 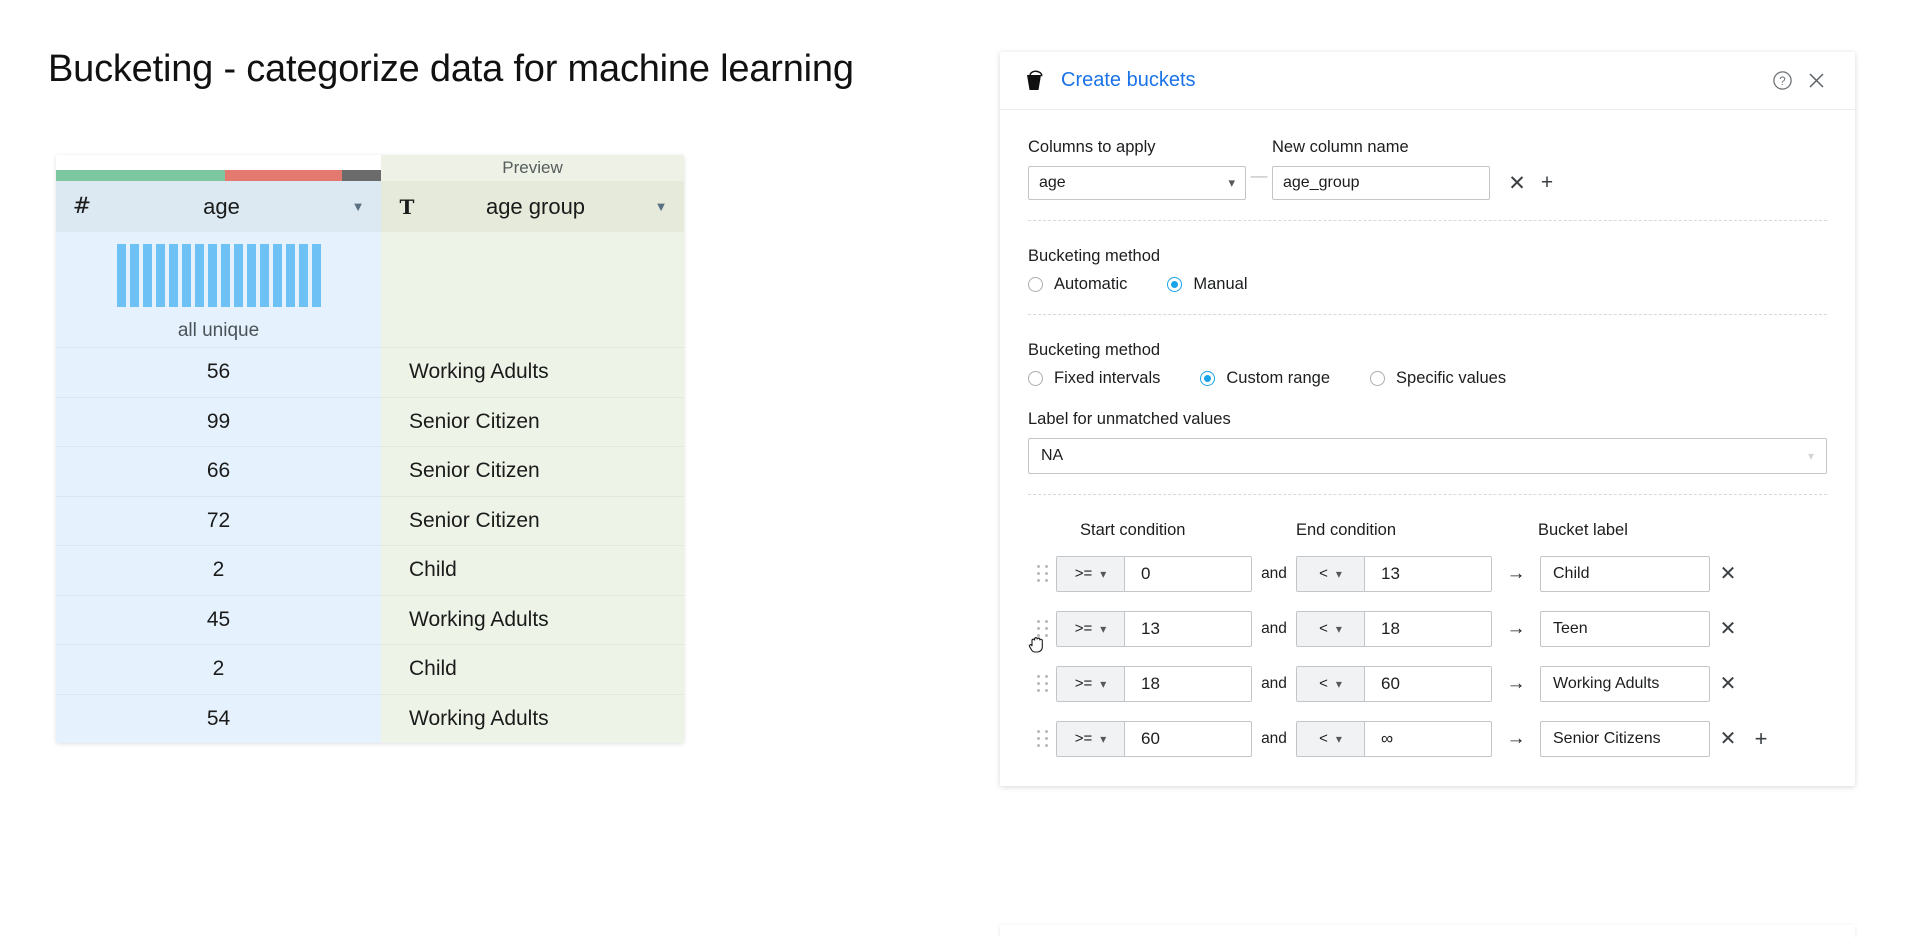 What do you see at coordinates (218, 570) in the screenshot?
I see `cell-age: 2` at bounding box center [218, 570].